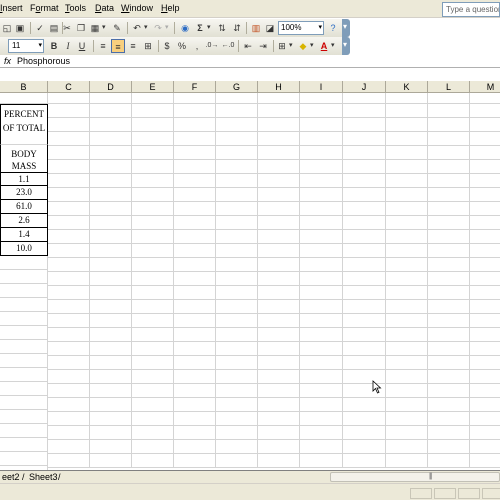 Image resolution: width=500 pixels, height=500 pixels. I want to click on hyperlink-icon: ◉, so click(185, 28).